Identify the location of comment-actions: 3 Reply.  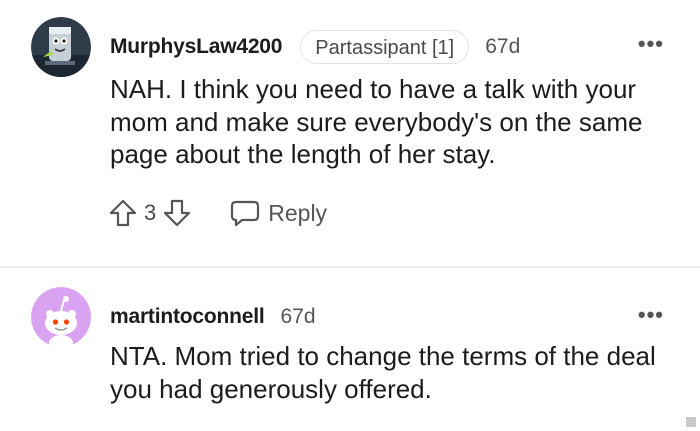
(217, 213).